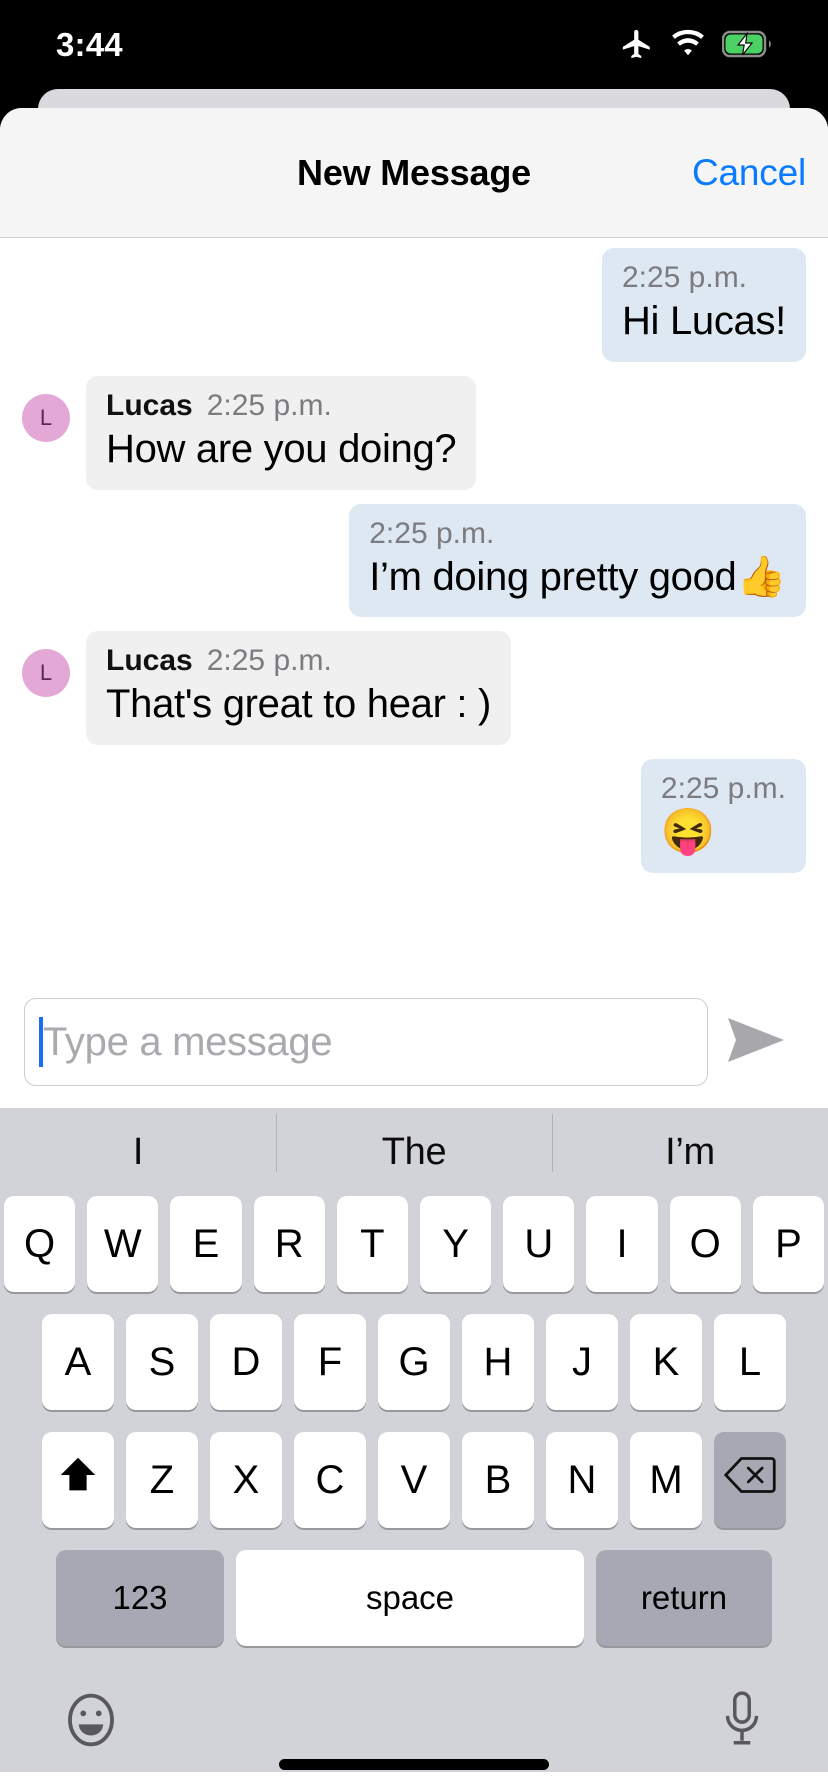 The height and width of the screenshot is (1792, 828). What do you see at coordinates (539, 1244) in the screenshot?
I see `key-u: U` at bounding box center [539, 1244].